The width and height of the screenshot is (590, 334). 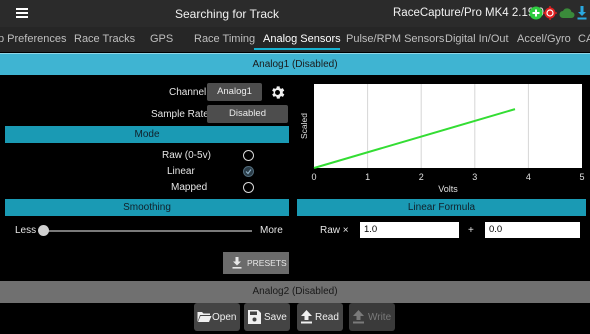 What do you see at coordinates (247, 114) in the screenshot?
I see `sample-rate-select: Disabled` at bounding box center [247, 114].